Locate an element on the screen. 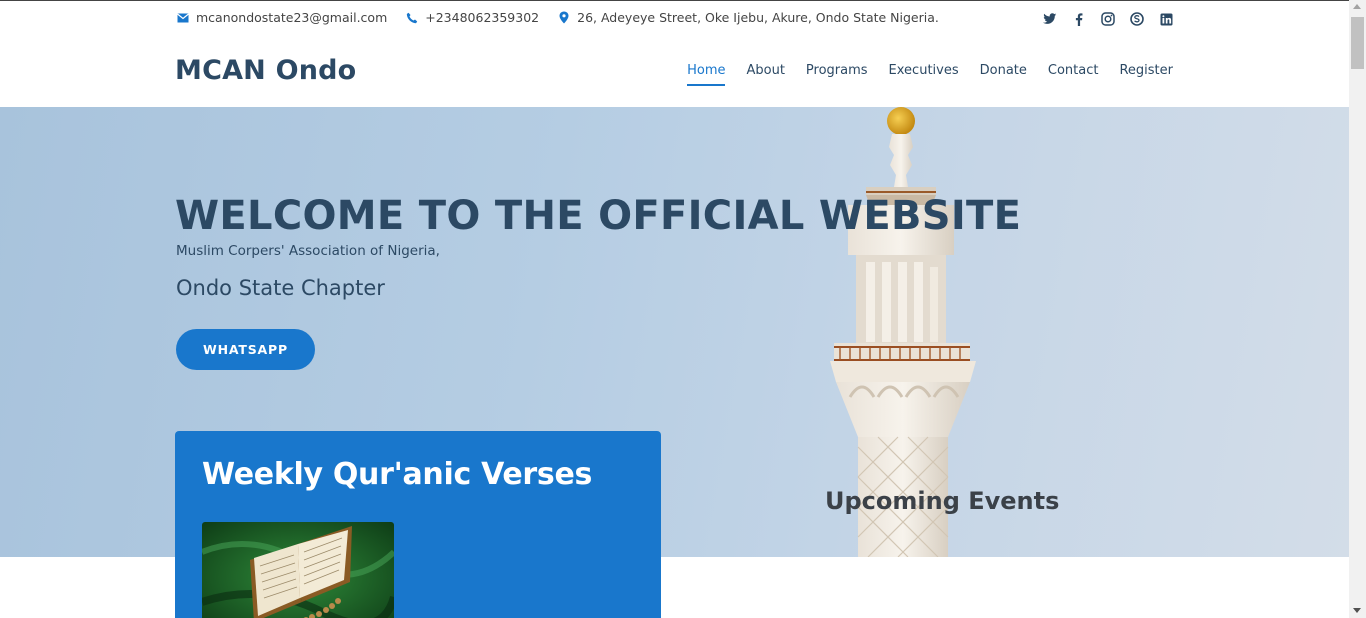 The image size is (1366, 618). nav-home: Home is located at coordinates (706, 74).